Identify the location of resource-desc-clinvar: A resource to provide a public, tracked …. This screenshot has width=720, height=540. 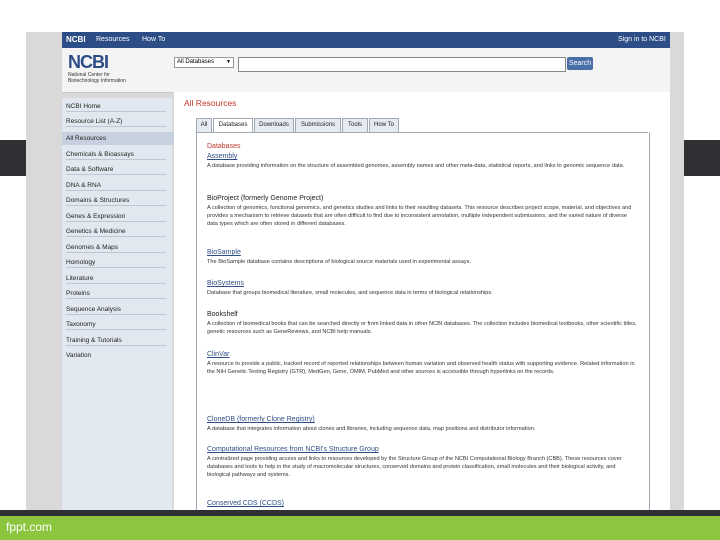
(421, 368).